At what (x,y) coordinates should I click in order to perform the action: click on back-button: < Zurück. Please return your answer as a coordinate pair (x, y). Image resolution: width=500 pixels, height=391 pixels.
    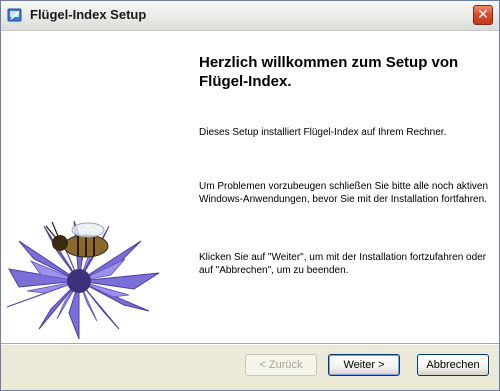
    Looking at the image, I should click on (281, 365).